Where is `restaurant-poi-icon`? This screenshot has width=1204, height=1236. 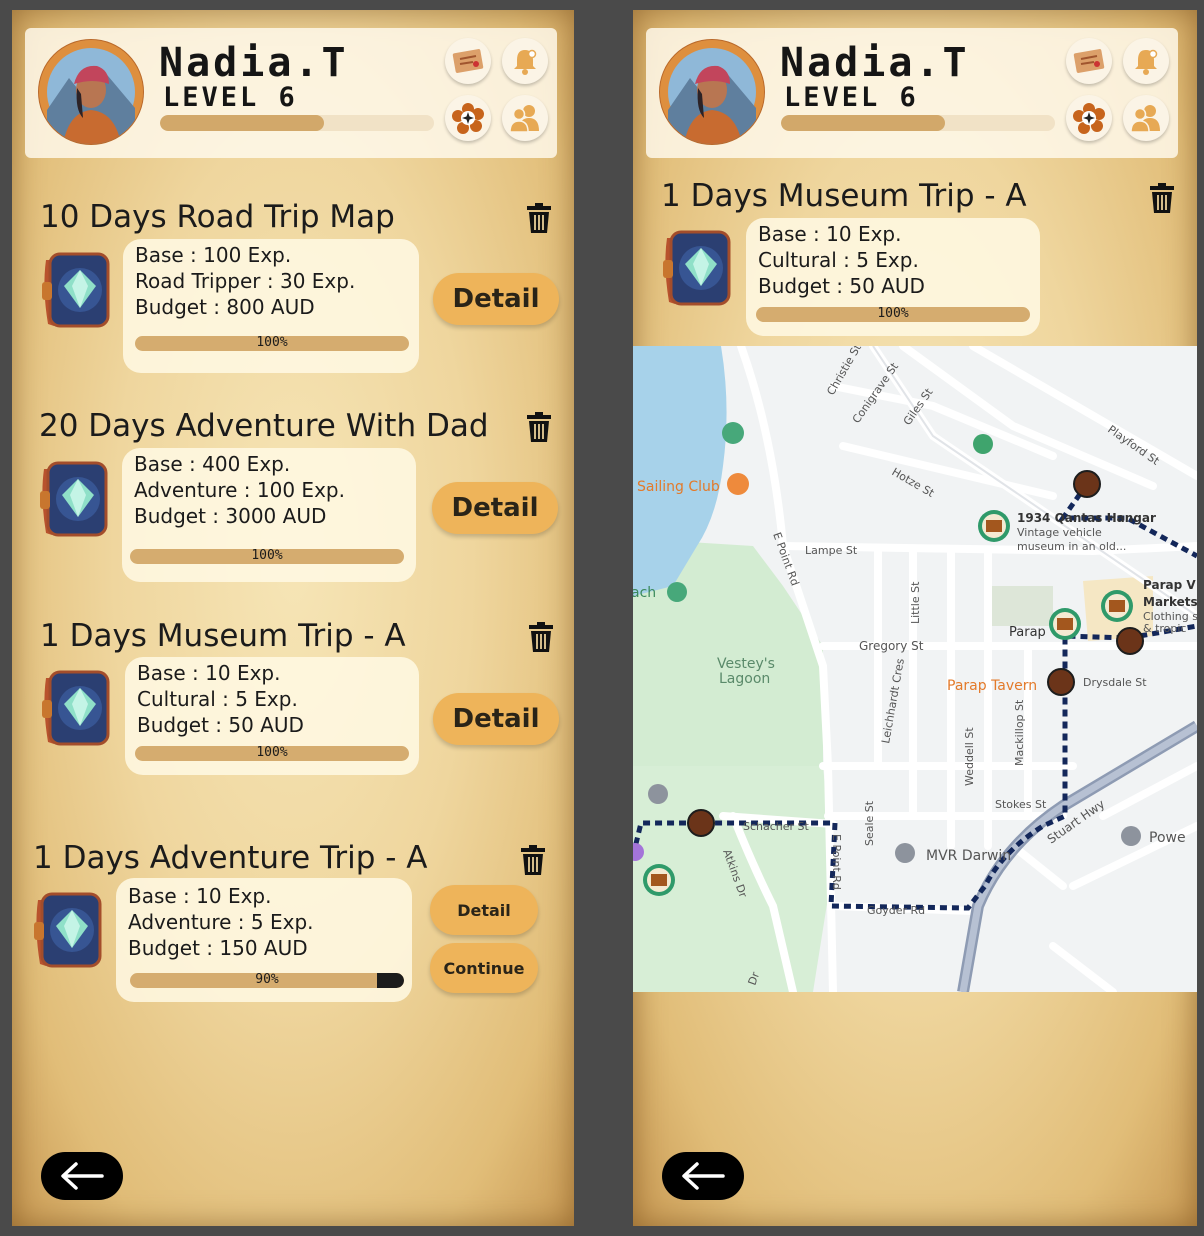 restaurant-poi-icon is located at coordinates (738, 484).